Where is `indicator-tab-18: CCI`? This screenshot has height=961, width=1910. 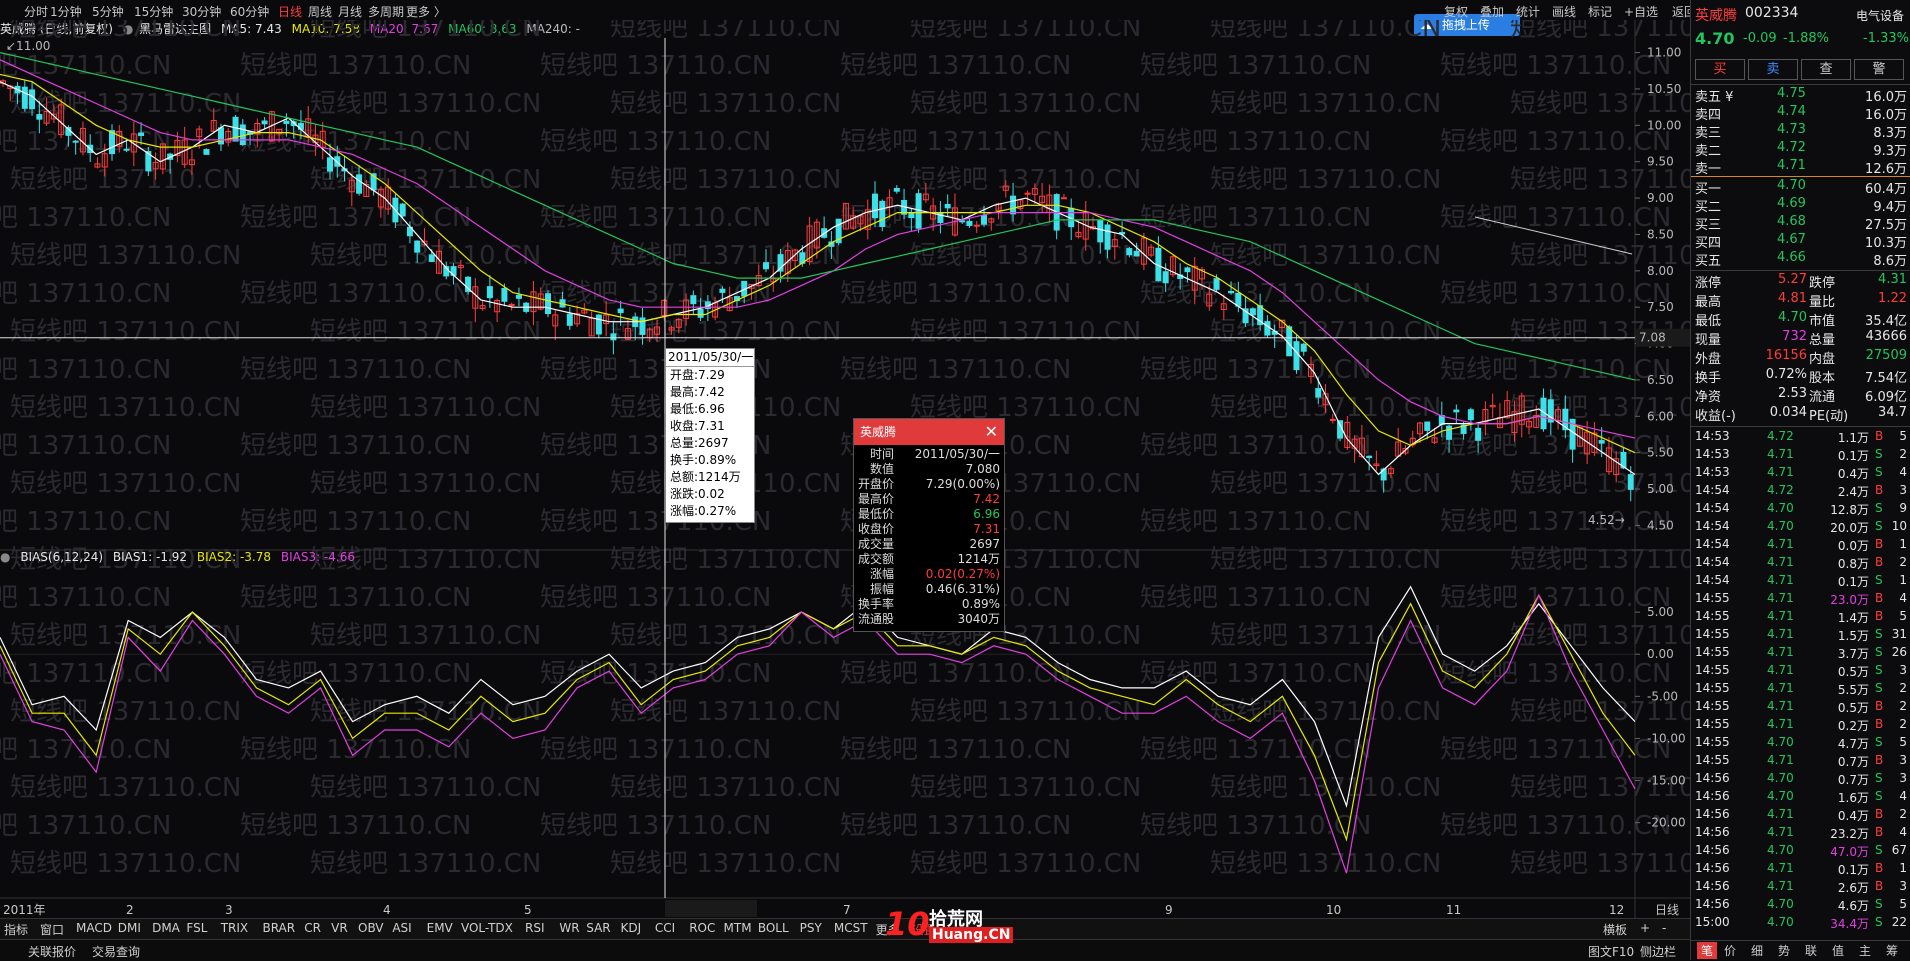
indicator-tab-18: CCI is located at coordinates (665, 928).